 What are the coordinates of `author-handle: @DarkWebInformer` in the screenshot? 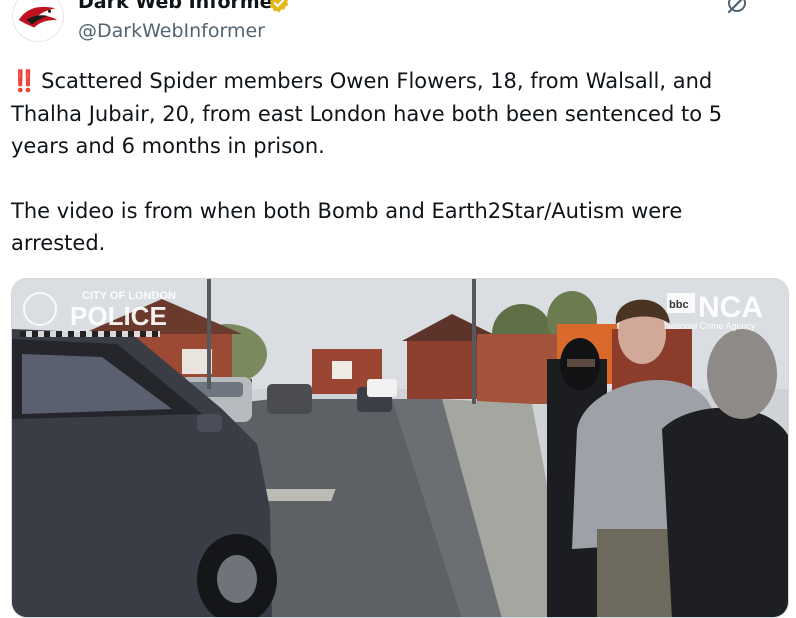 It's located at (171, 31).